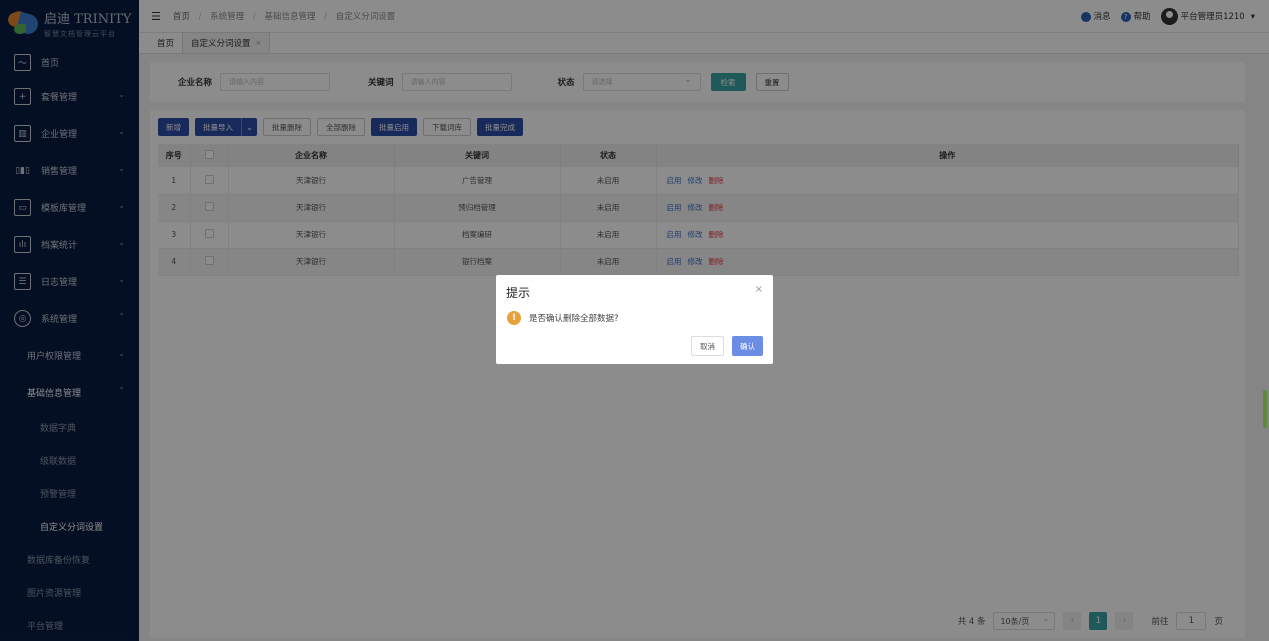 The height and width of the screenshot is (641, 1269). Describe the element at coordinates (727, 346) in the screenshot. I see `dialog-buttons: 取消 确认` at that location.